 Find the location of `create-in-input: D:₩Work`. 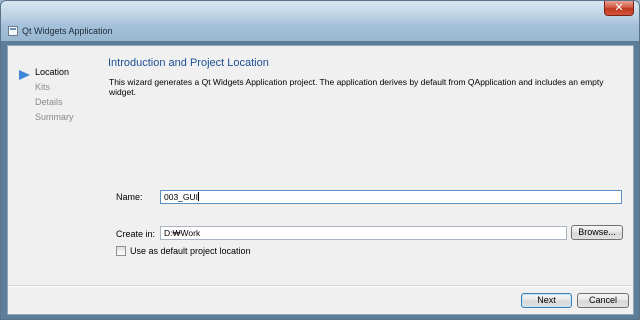

create-in-input: D:₩Work is located at coordinates (363, 233).